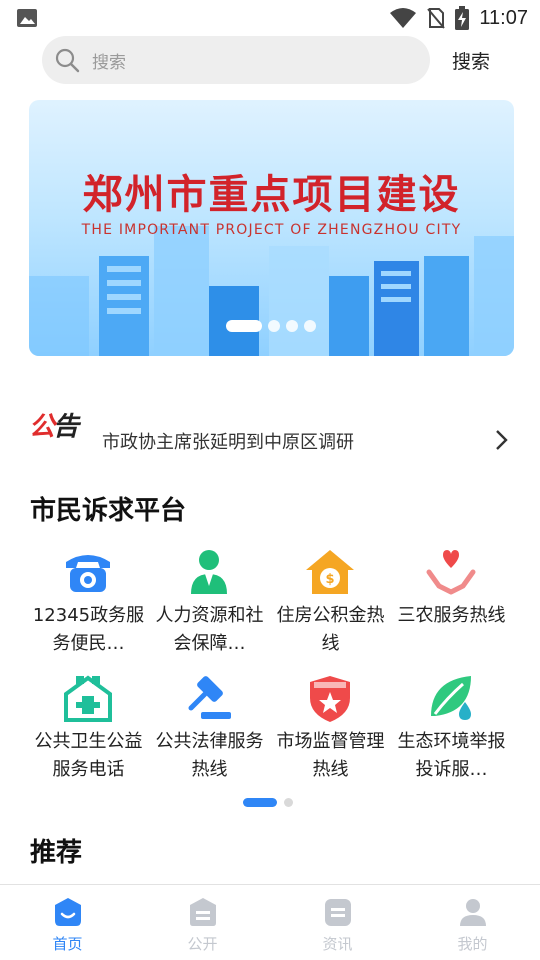 The image size is (540, 960). Describe the element at coordinates (203, 912) in the screenshot. I see `document-icon` at that location.